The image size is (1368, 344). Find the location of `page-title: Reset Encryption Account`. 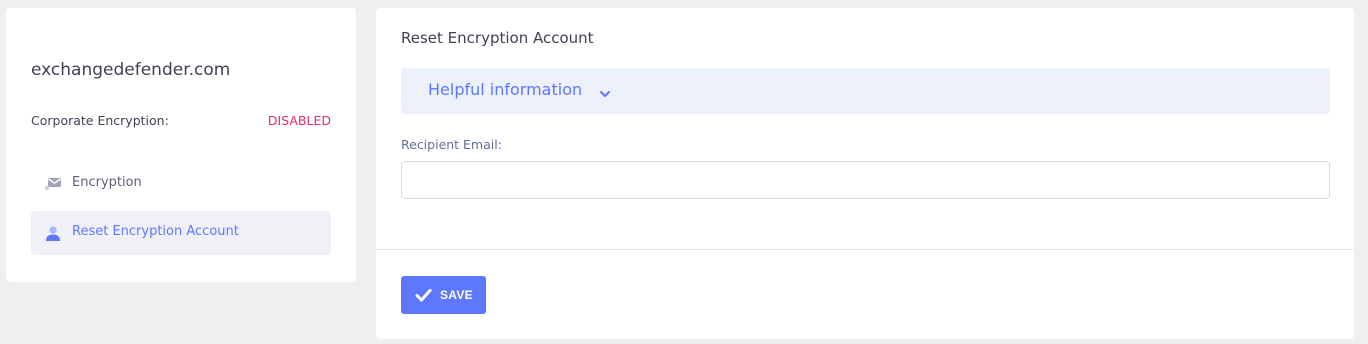

page-title: Reset Encryption Account is located at coordinates (497, 38).